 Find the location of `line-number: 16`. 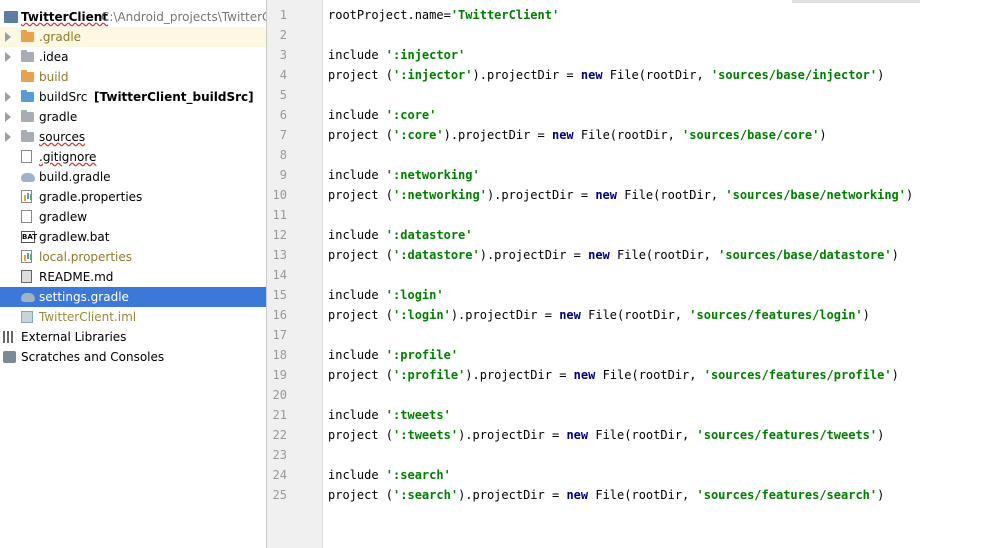

line-number: 16 is located at coordinates (279, 315).